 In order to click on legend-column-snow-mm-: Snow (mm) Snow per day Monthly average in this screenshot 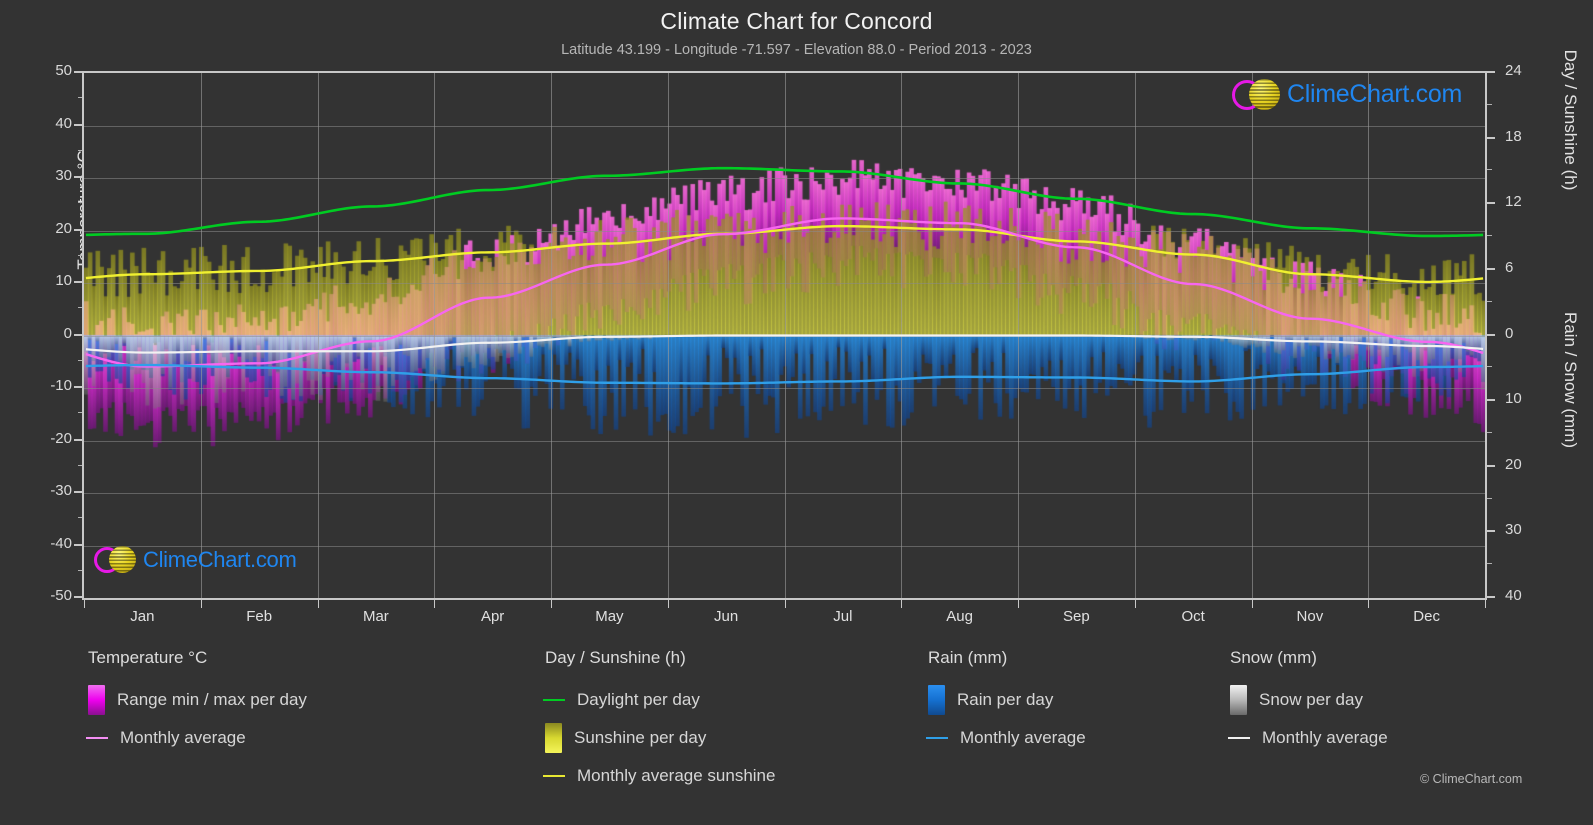, I will do `click(1308, 702)`.